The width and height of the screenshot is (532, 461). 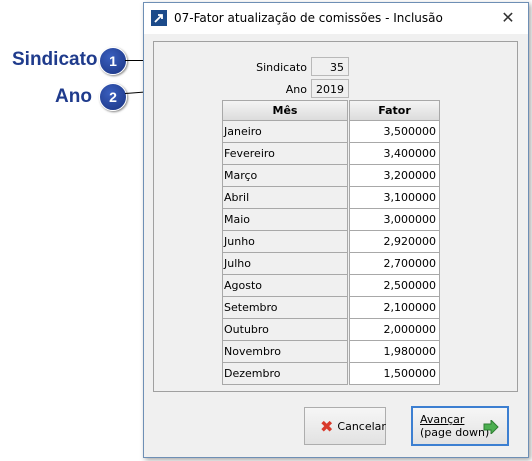 What do you see at coordinates (73, 96) in the screenshot?
I see `callout-label-ano: Ano` at bounding box center [73, 96].